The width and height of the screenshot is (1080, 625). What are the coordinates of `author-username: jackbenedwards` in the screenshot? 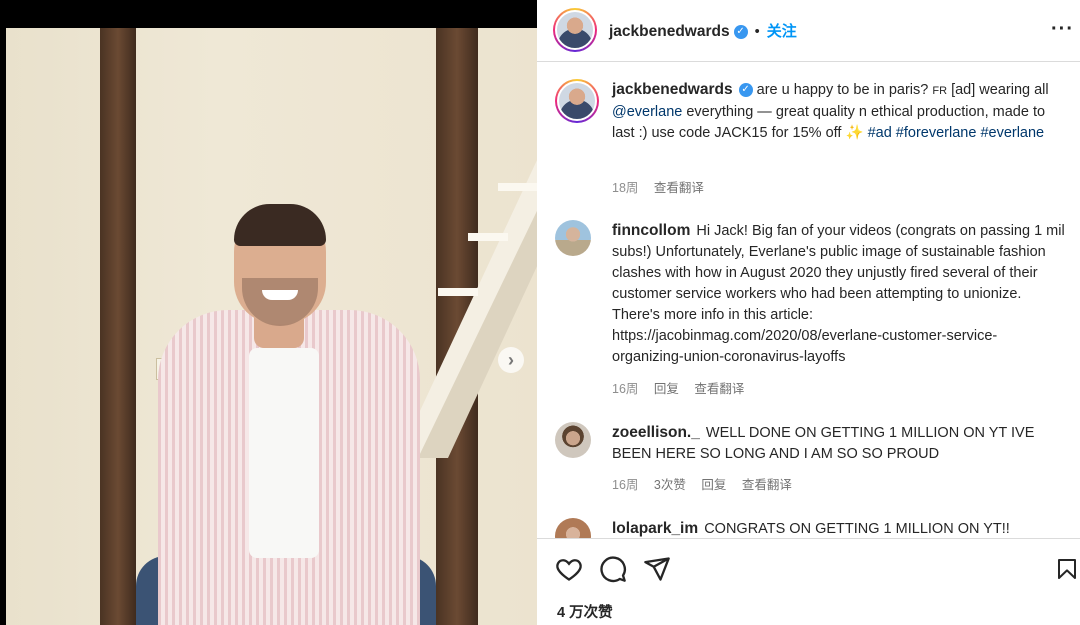 It's located at (669, 31).